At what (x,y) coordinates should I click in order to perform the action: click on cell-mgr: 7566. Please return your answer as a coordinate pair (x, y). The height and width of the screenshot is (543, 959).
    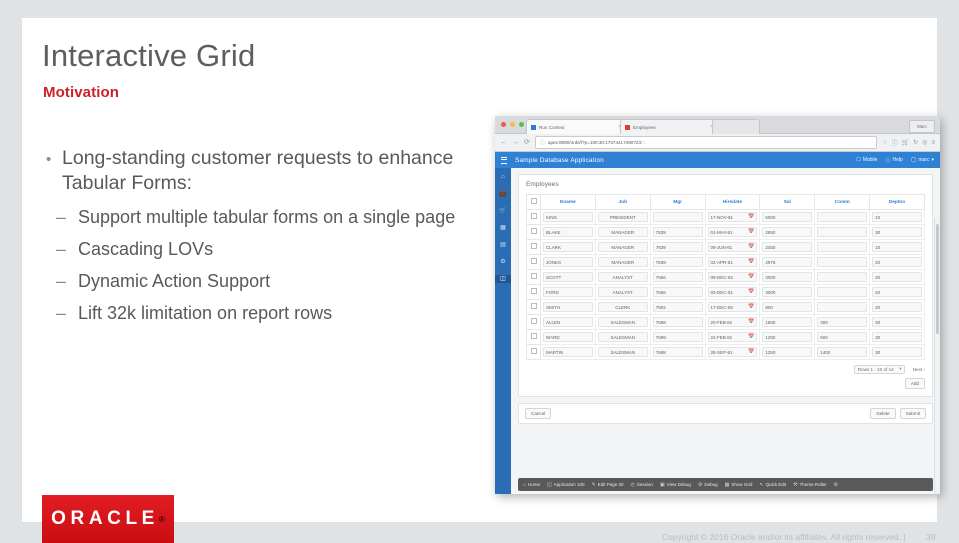
    Looking at the image, I should click on (677, 292).